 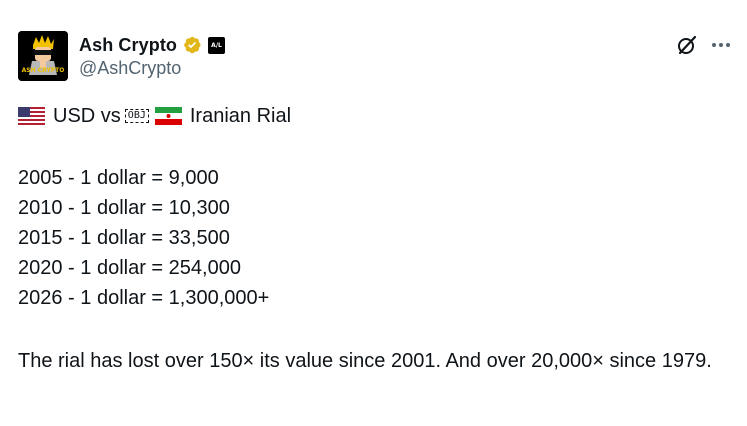 What do you see at coordinates (129, 268) in the screenshot?
I see `rate-line: 2020 - 1 dollar = 254,000` at bounding box center [129, 268].